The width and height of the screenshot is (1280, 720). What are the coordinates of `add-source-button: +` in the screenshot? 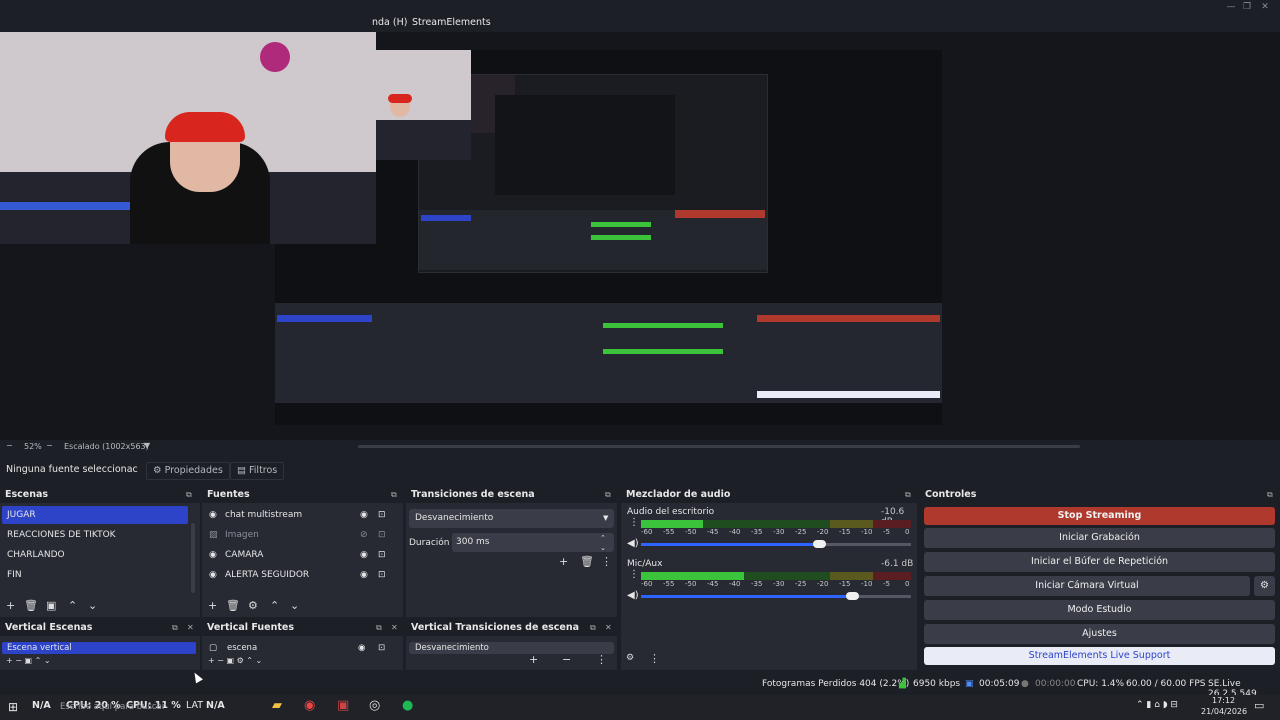 It's located at (212, 605).